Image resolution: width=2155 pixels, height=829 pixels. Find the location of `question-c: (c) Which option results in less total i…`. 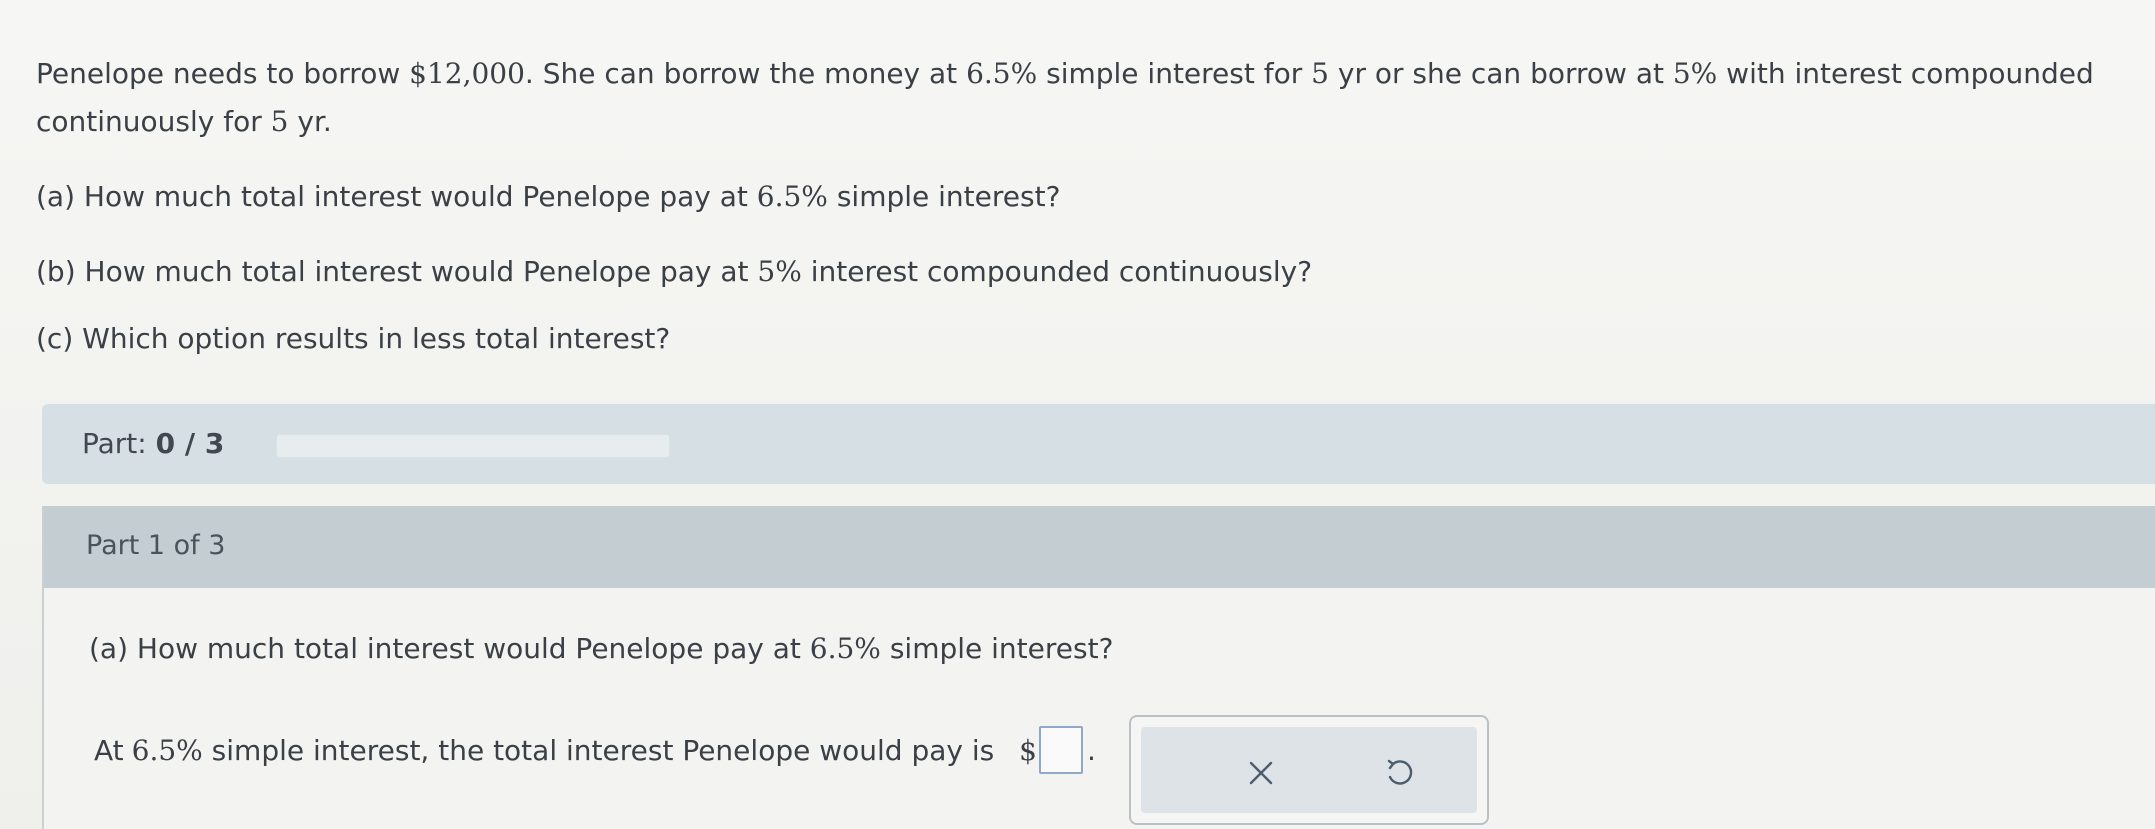

question-c: (c) Which option results in less total i… is located at coordinates (353, 338).